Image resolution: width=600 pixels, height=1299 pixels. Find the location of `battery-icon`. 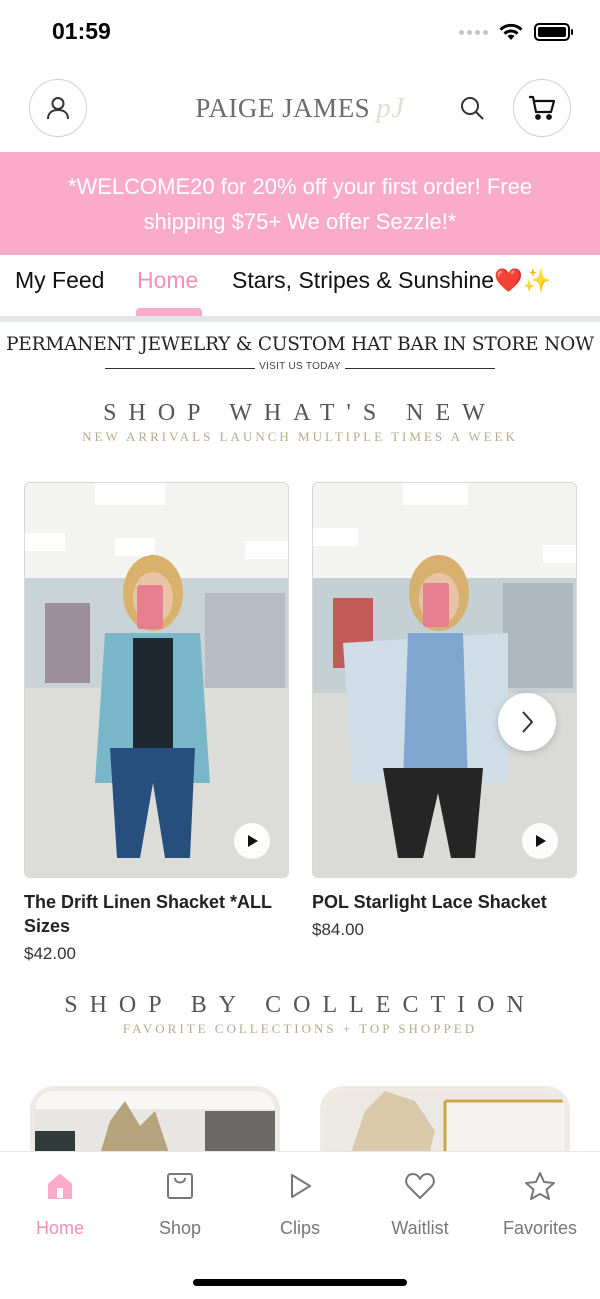

battery-icon is located at coordinates (553, 32).